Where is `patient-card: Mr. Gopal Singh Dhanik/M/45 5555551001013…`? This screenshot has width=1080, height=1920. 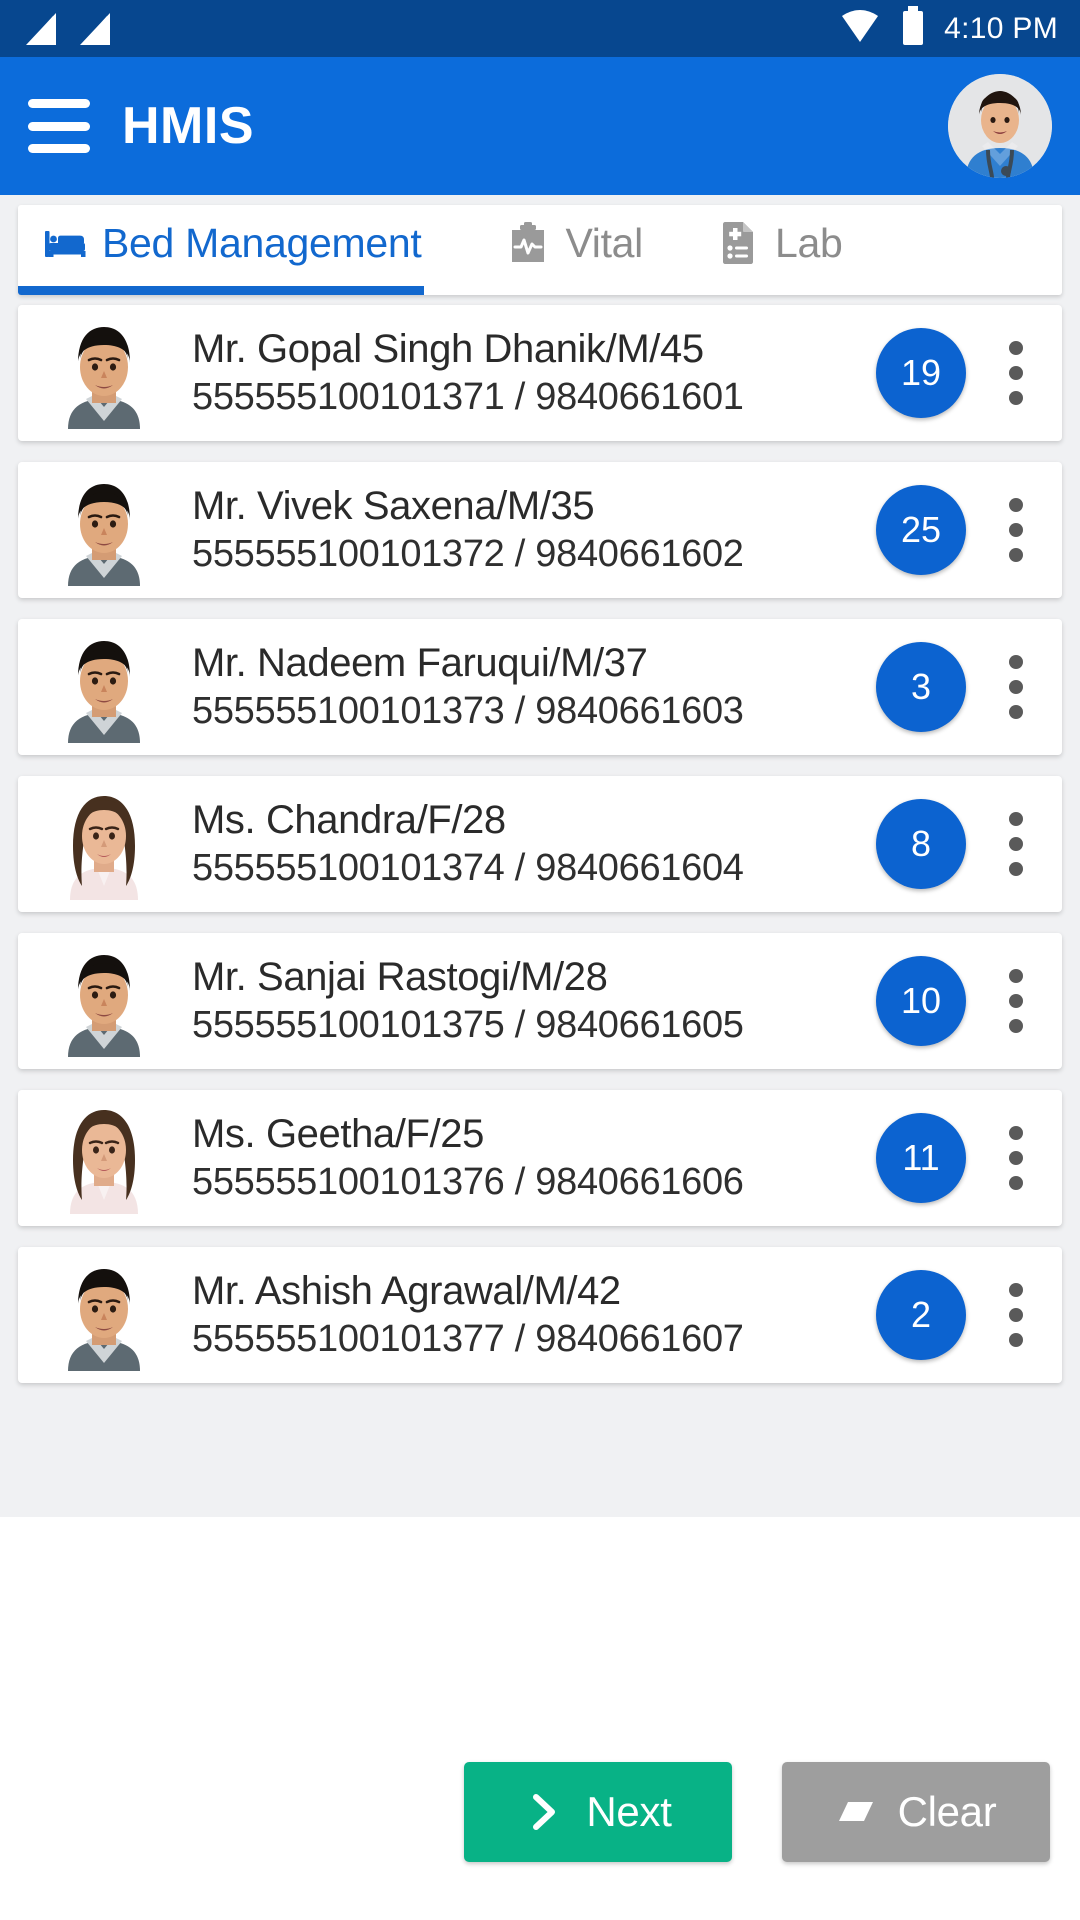
patient-card: Mr. Gopal Singh Dhanik/M/45 5555551001013… is located at coordinates (540, 373).